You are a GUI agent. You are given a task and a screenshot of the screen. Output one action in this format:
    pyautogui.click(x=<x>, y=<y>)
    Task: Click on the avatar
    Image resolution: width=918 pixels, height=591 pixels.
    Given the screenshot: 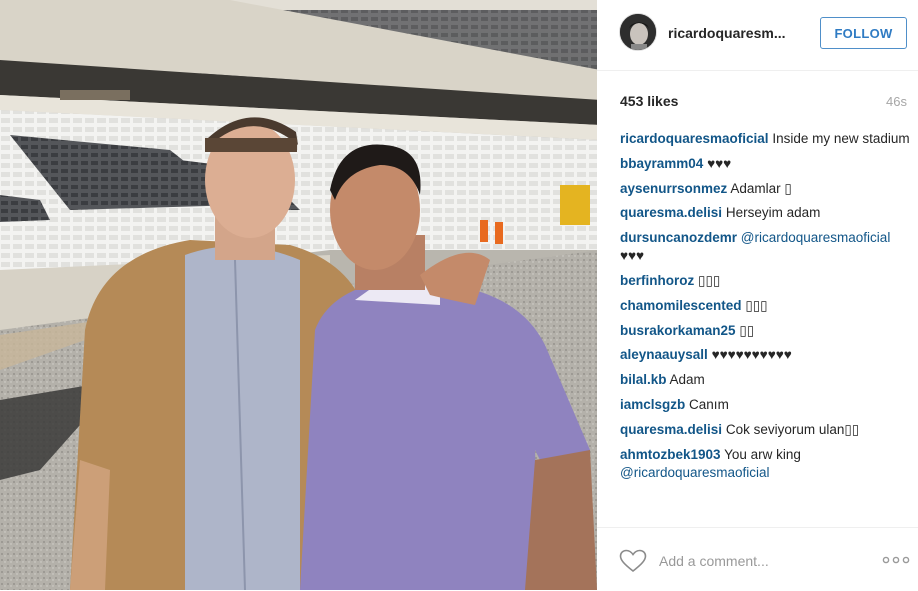 What is the action you would take?
    pyautogui.click(x=638, y=32)
    